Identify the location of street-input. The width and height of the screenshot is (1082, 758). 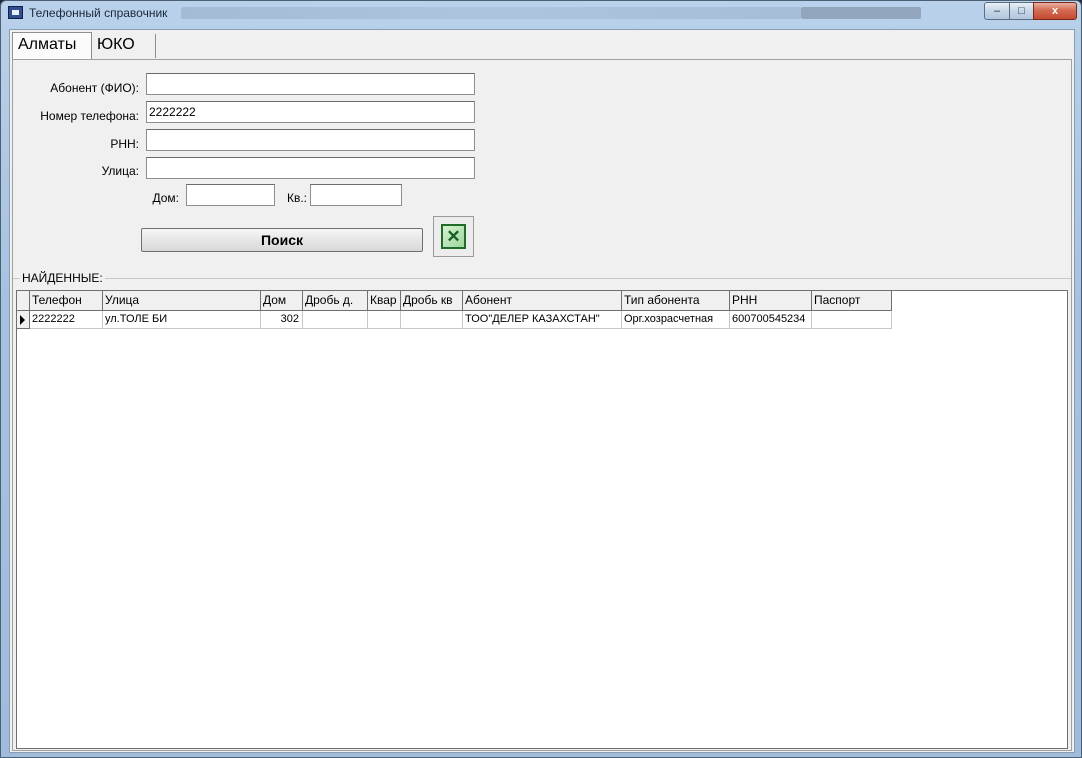
(310, 168).